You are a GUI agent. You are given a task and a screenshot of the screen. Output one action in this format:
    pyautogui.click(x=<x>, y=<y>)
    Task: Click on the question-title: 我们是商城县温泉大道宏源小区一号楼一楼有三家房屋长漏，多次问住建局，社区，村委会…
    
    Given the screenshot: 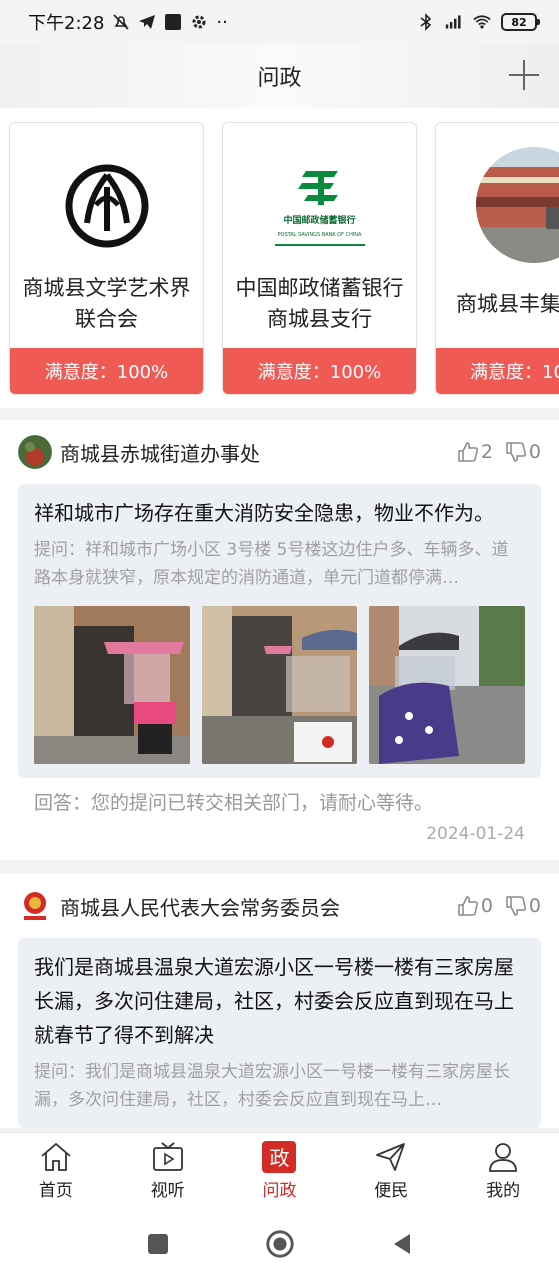 What is the action you would take?
    pyautogui.click(x=274, y=1001)
    